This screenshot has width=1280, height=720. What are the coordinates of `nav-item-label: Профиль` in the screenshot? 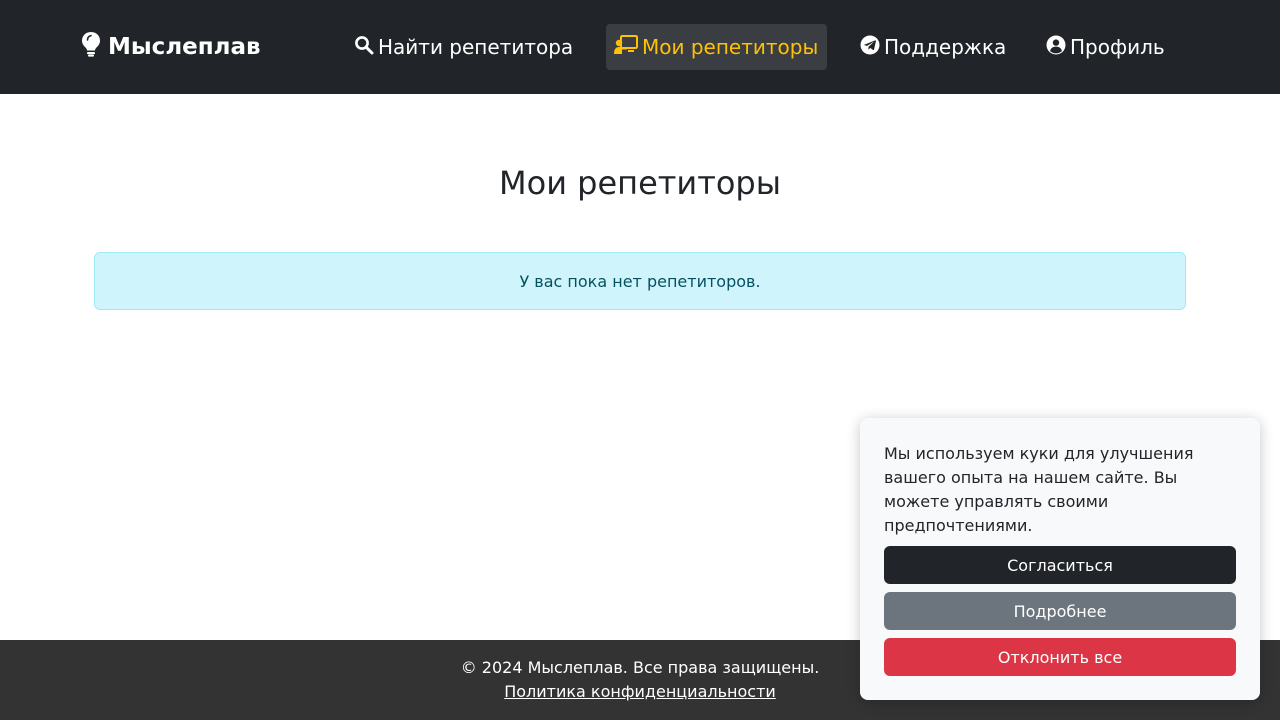 It's located at (1117, 47).